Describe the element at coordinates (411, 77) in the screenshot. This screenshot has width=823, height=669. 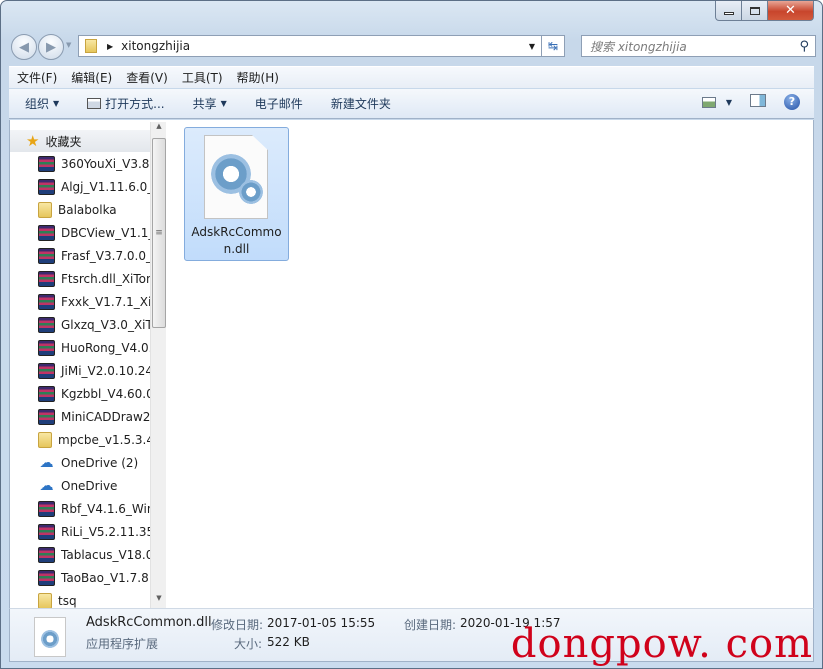
I see `menu-bar: 文件(F) 编辑(E) 查看(V) 工具(T) 帮助(H)` at that location.